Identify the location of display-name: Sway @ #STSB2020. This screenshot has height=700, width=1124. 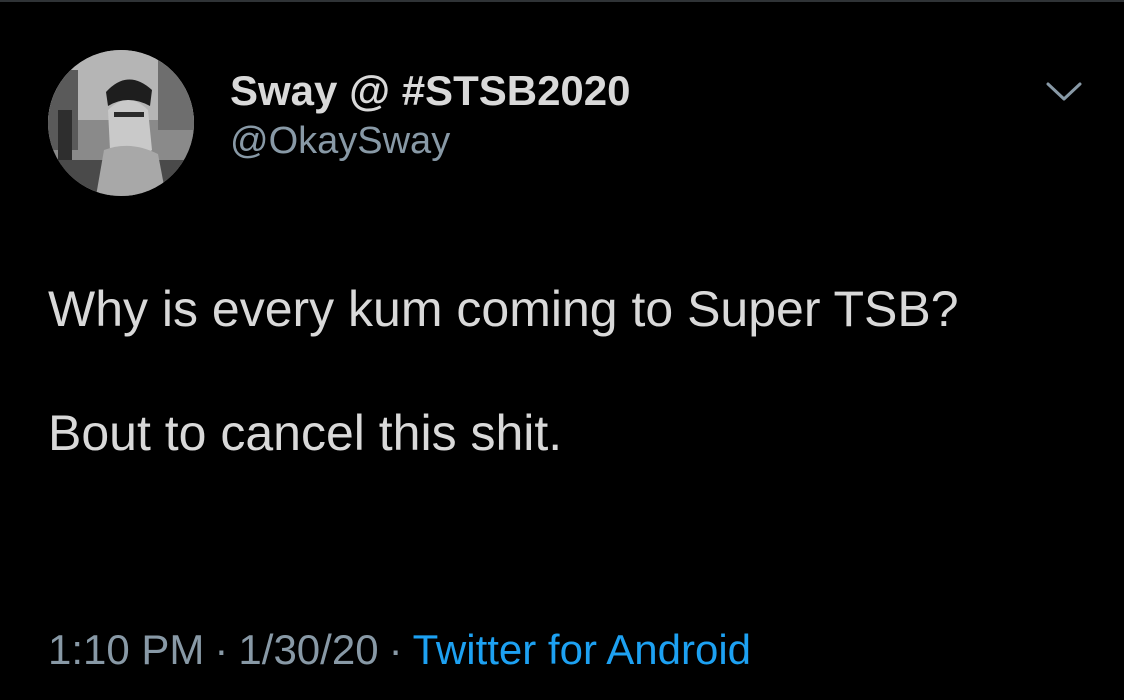
(430, 91).